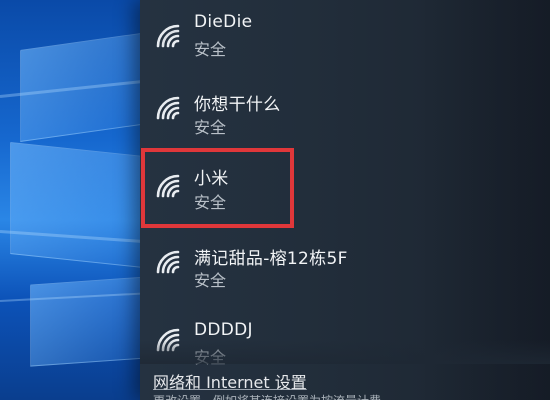  I want to click on network-item-manji-tianpin: 满记甜品-榕12栋5F 安全, so click(345, 276).